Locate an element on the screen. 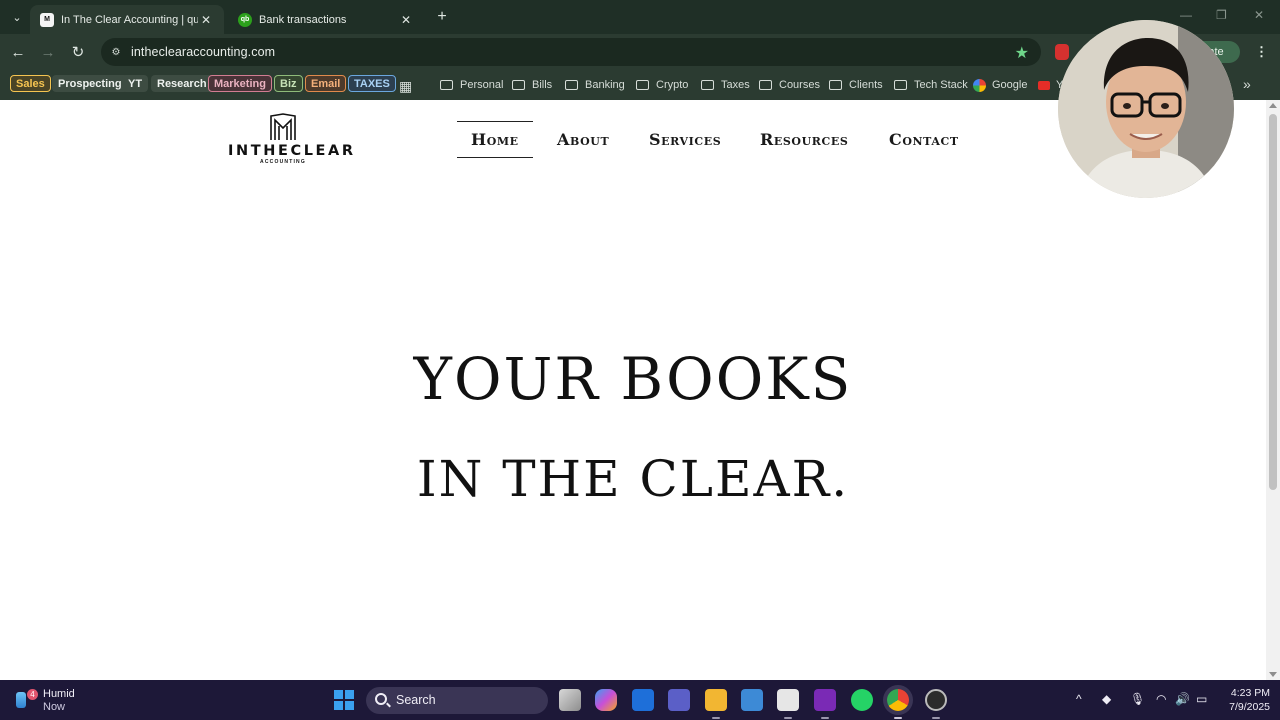 This screenshot has height=720, width=1280. weather-widget: 4 Humid Now is located at coordinates (56, 700).